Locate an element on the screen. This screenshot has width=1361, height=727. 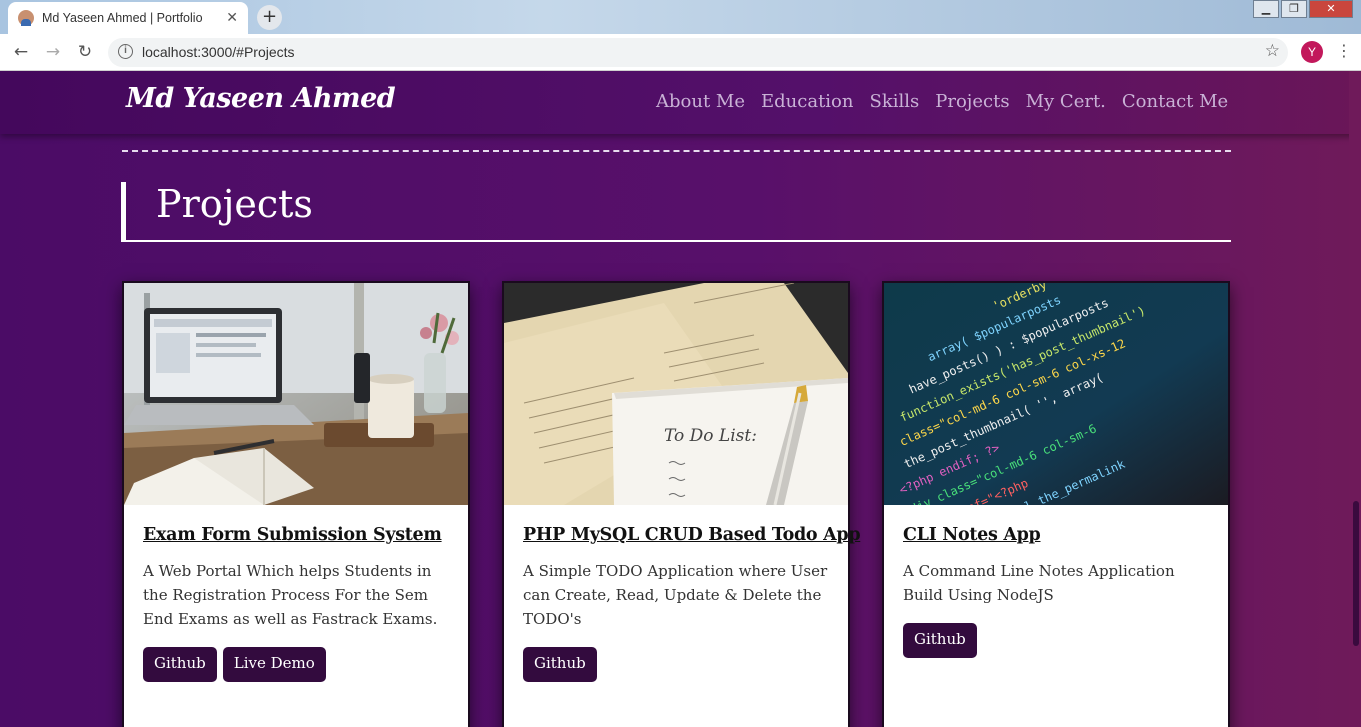
nav-link-cert: My Cert. is located at coordinates (1066, 101).